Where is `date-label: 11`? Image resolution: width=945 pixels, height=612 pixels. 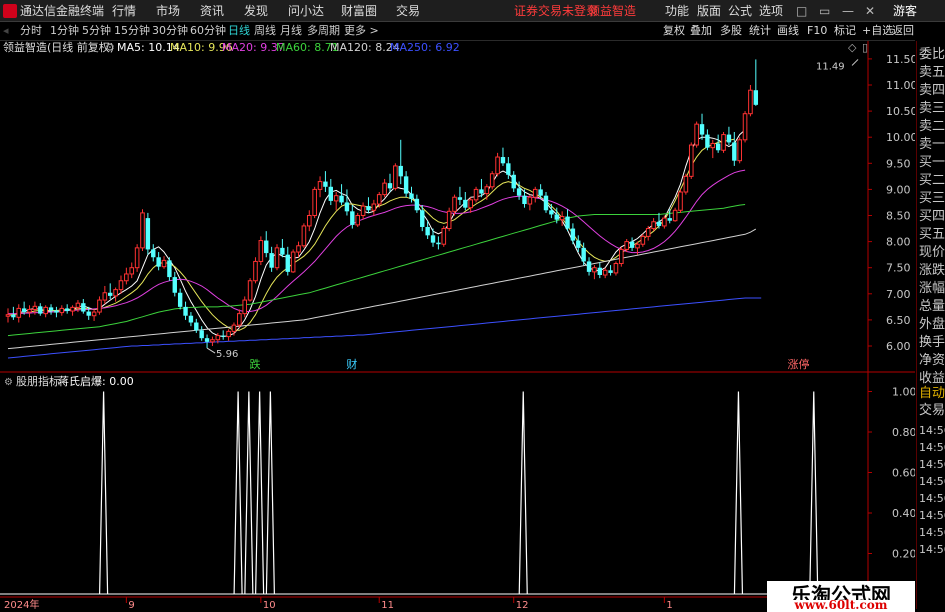
date-label: 11 is located at coordinates (387, 604).